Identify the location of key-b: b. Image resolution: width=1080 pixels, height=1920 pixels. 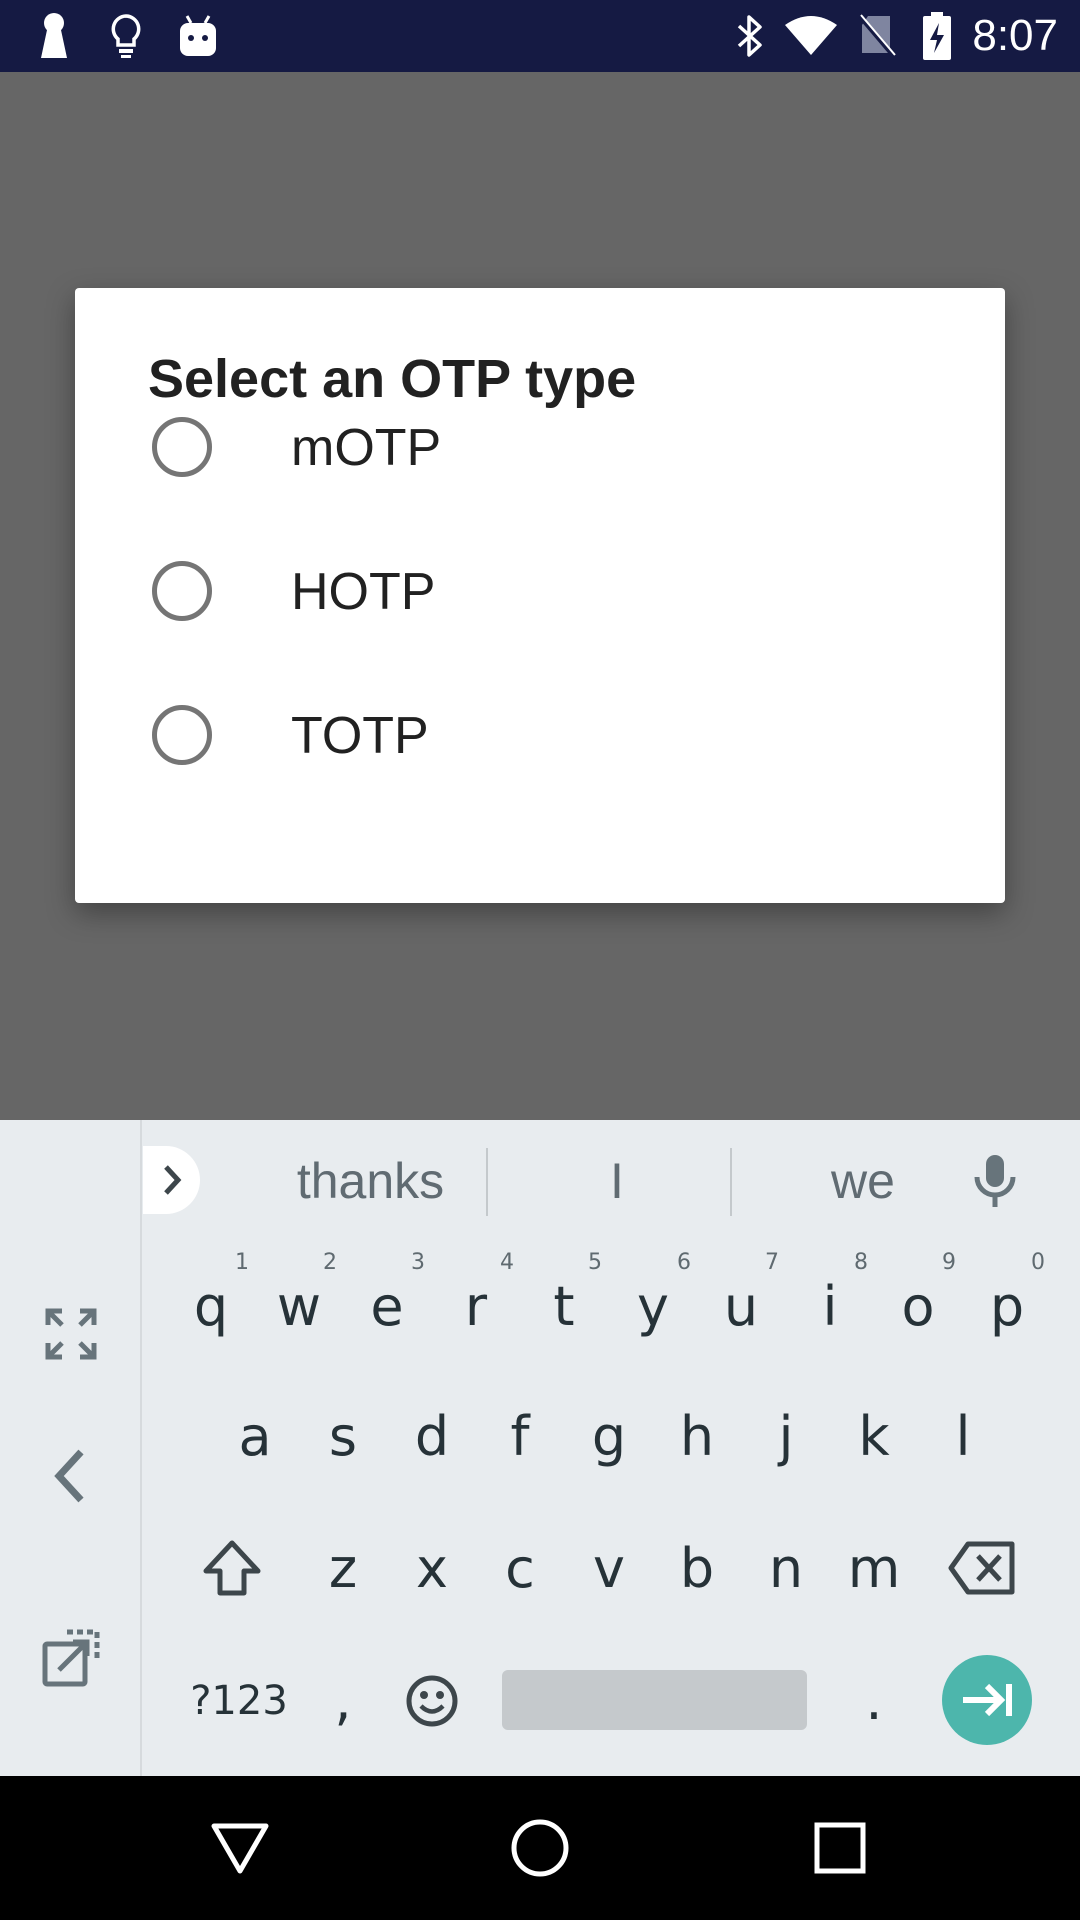
(697, 1569).